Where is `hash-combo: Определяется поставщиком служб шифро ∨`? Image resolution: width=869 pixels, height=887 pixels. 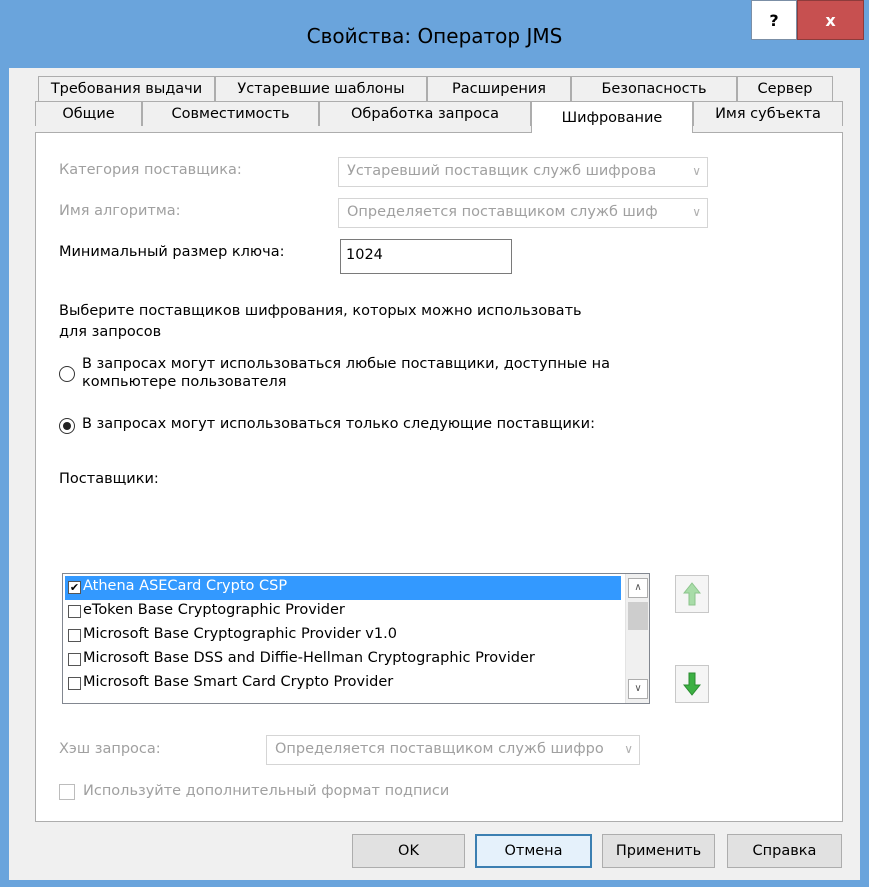 hash-combo: Определяется поставщиком служб шифро ∨ is located at coordinates (453, 750).